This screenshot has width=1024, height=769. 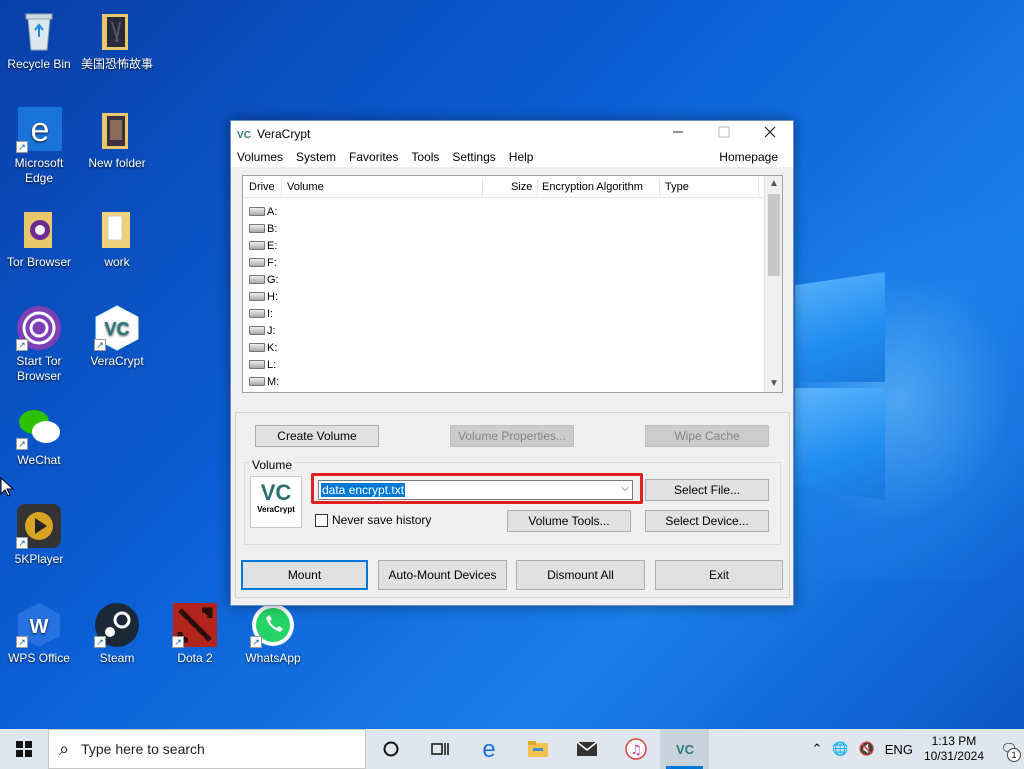 I want to click on auto-mount-devices-button: Auto-Mount Devices, so click(x=442, y=575).